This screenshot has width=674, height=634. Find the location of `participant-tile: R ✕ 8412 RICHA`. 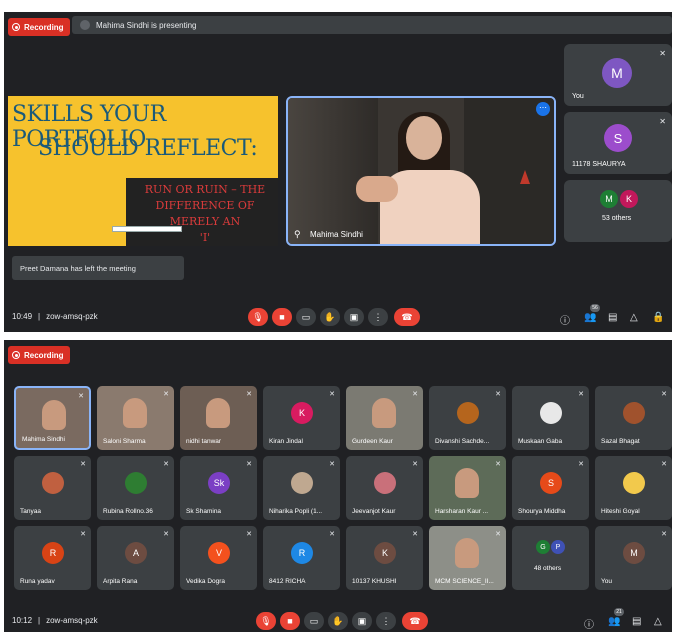

participant-tile: R ✕ 8412 RICHA is located at coordinates (301, 558).